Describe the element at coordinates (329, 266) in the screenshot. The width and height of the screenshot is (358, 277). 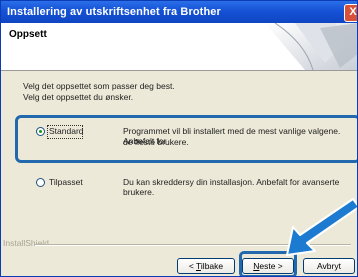
I see `cancel-button: Avbryt` at that location.